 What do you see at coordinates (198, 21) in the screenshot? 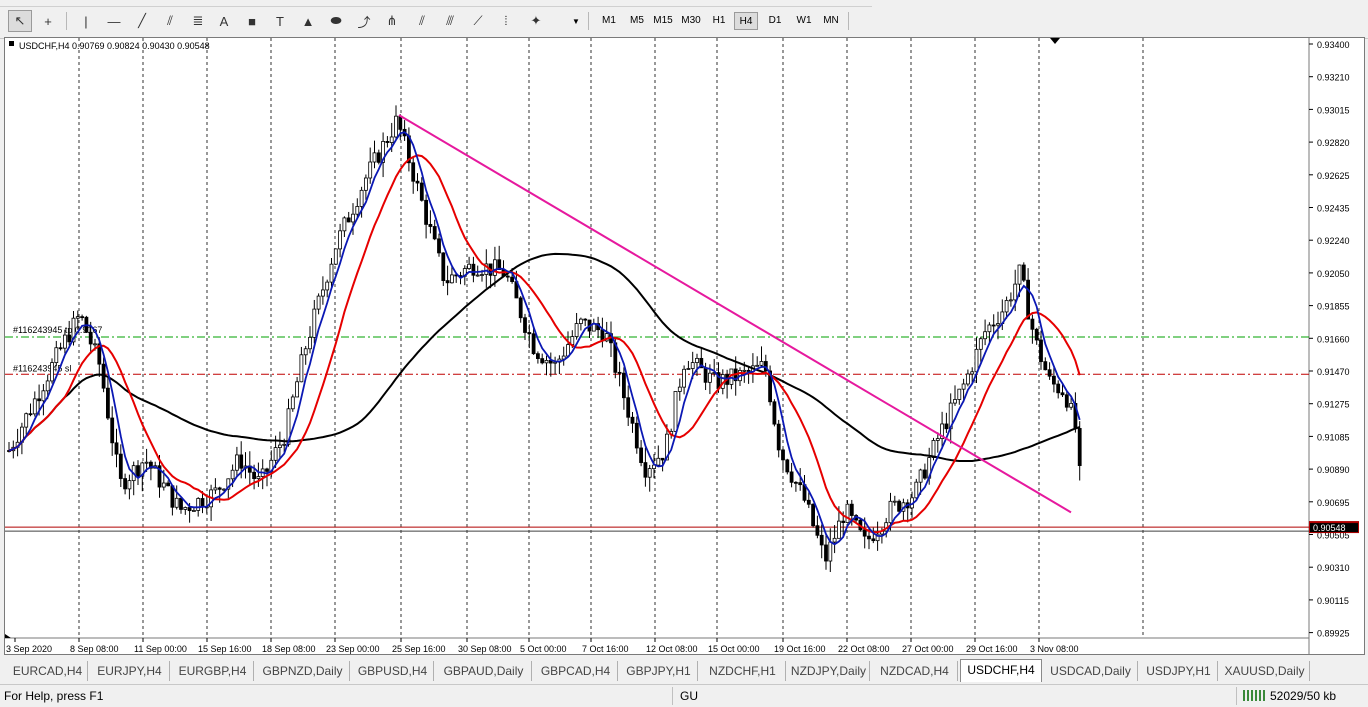
I see `fibonacci-retracement-icon: ≣` at bounding box center [198, 21].